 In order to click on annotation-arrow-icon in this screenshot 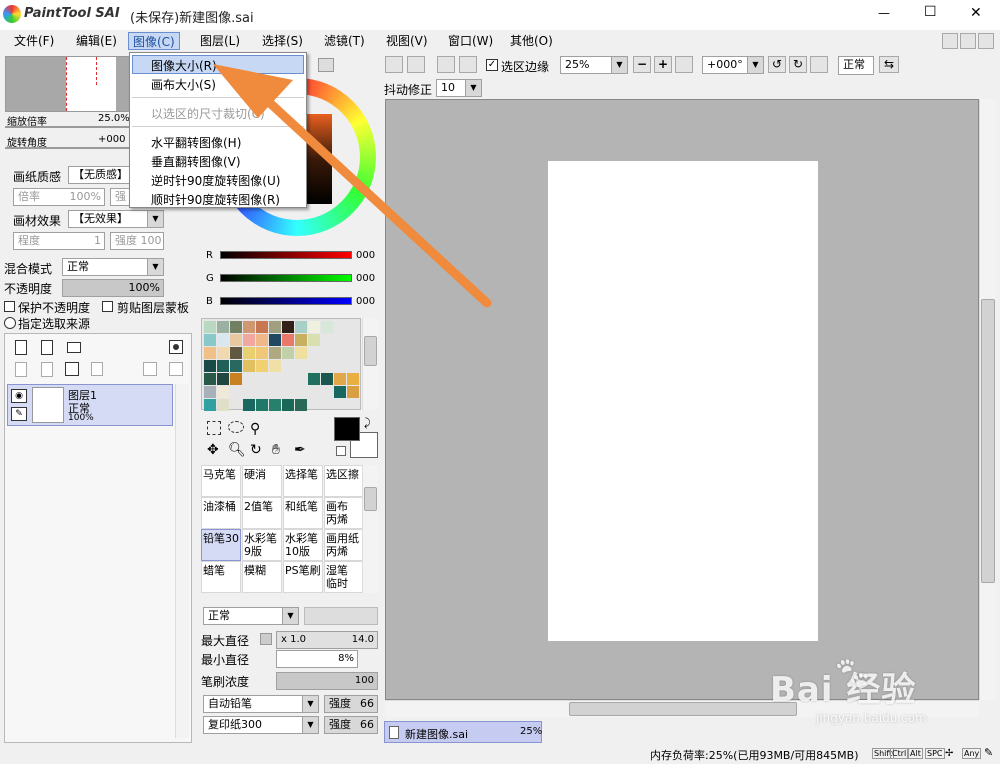, I will do `click(352, 186)`.